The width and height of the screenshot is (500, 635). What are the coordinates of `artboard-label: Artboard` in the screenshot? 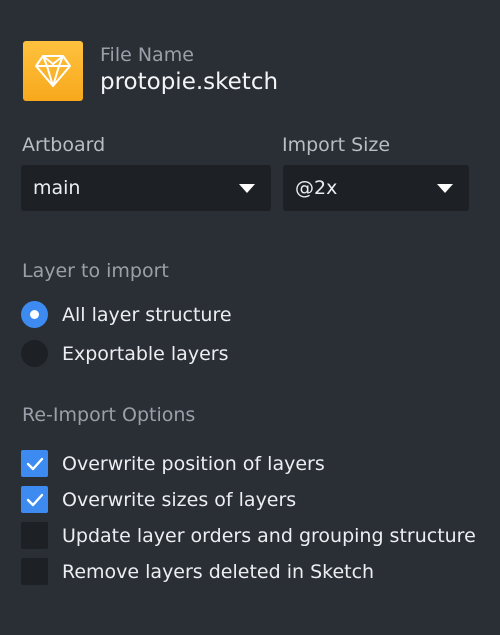 It's located at (64, 145).